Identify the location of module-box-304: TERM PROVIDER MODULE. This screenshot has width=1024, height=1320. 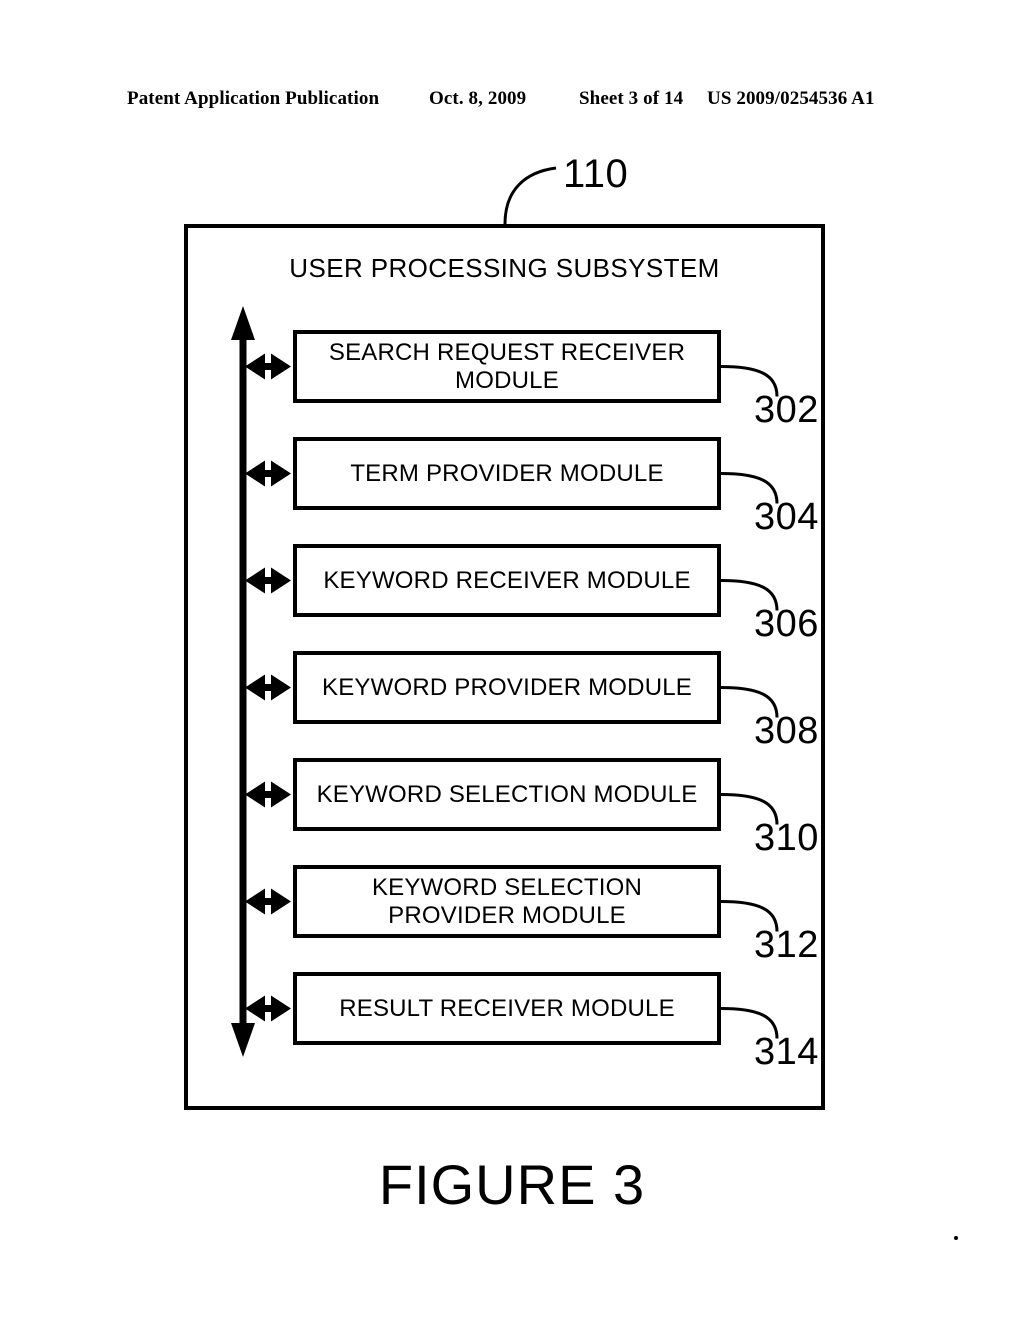
(507, 473).